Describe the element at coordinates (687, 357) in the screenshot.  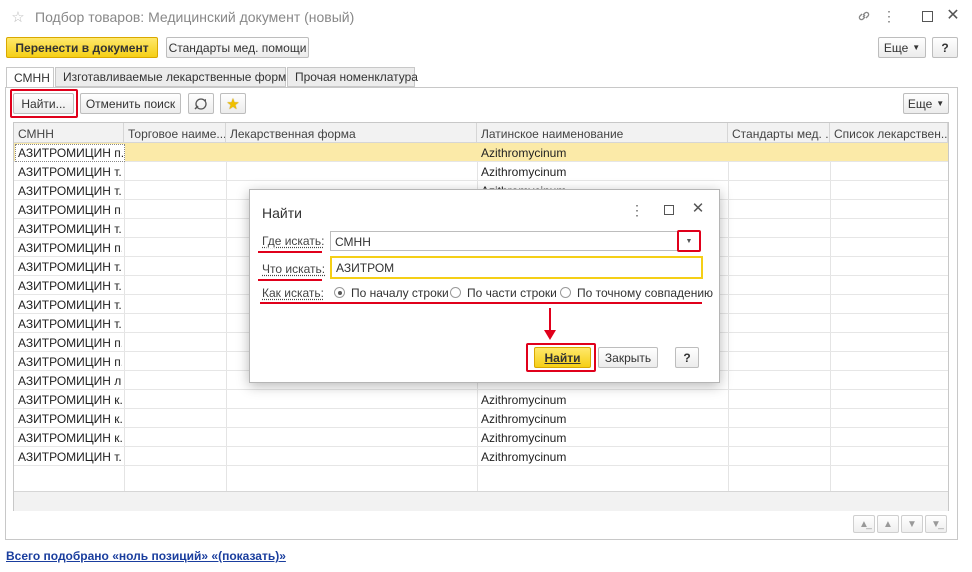
I see `dialog-help-button: ?` at that location.